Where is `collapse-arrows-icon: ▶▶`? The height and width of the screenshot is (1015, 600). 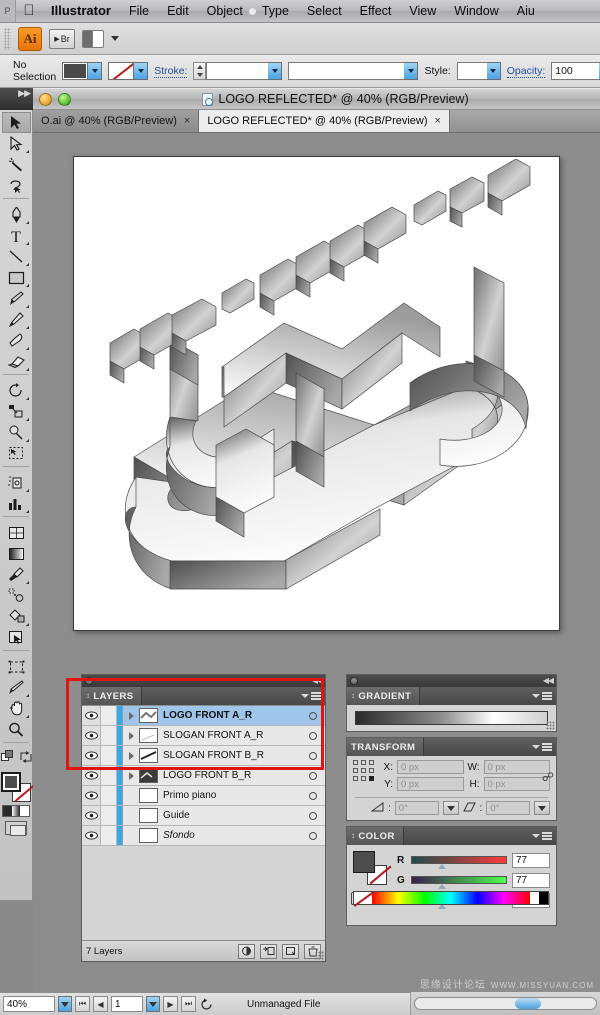
collapse-arrows-icon: ▶▶ is located at coordinates (24, 93).